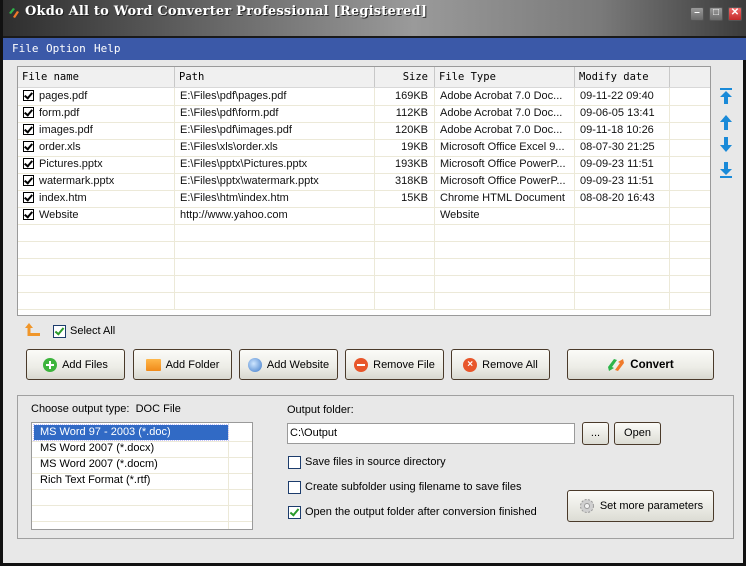 The height and width of the screenshot is (566, 746). Describe the element at coordinates (294, 487) in the screenshot. I see `create-subfolder-checkbox` at that location.